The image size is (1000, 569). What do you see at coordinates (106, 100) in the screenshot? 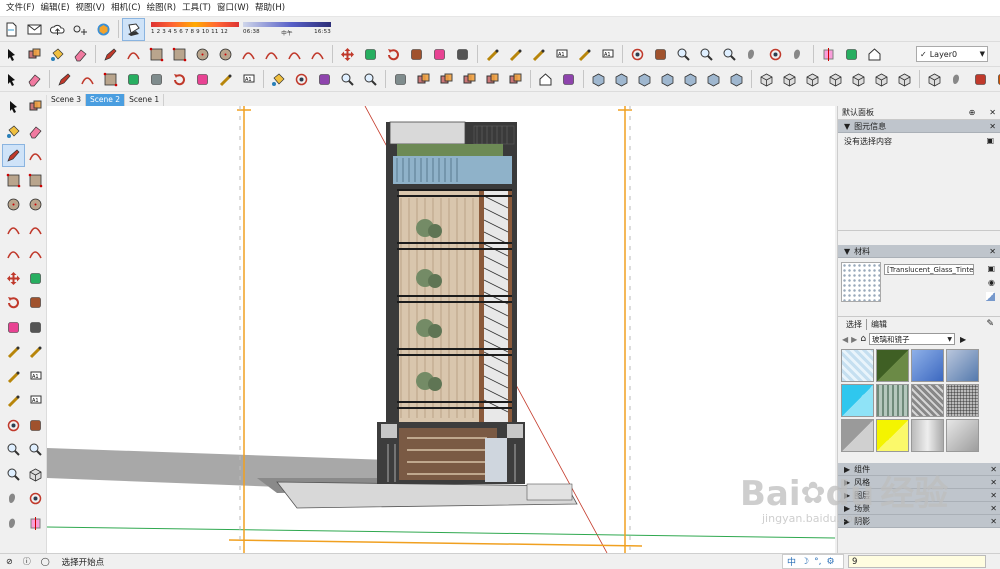
I see `tab-scene-2: Scene 2` at bounding box center [106, 100].